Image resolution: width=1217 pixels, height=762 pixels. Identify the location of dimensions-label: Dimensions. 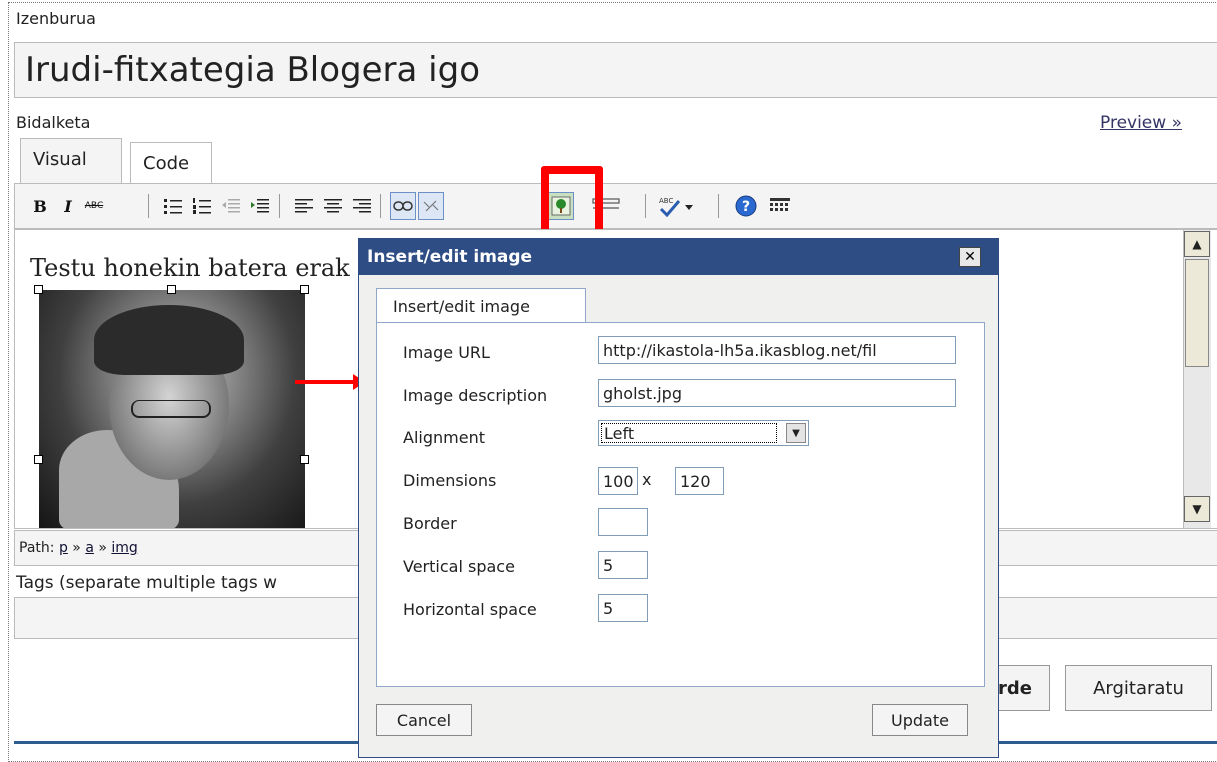
(450, 480).